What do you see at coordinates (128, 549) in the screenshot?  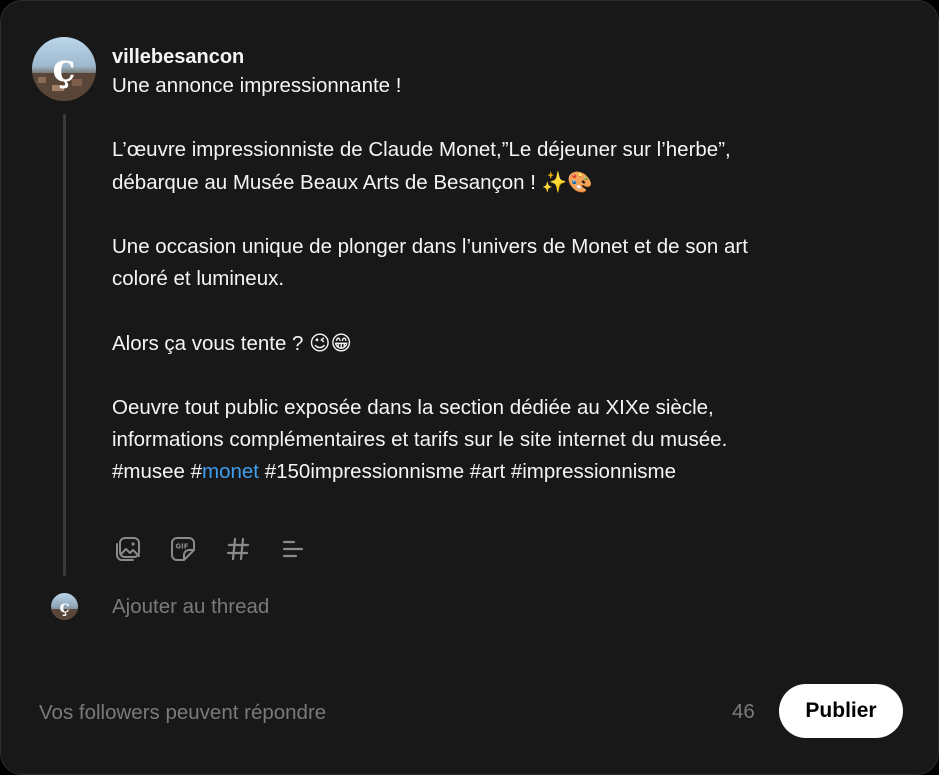 I see `media-icon` at bounding box center [128, 549].